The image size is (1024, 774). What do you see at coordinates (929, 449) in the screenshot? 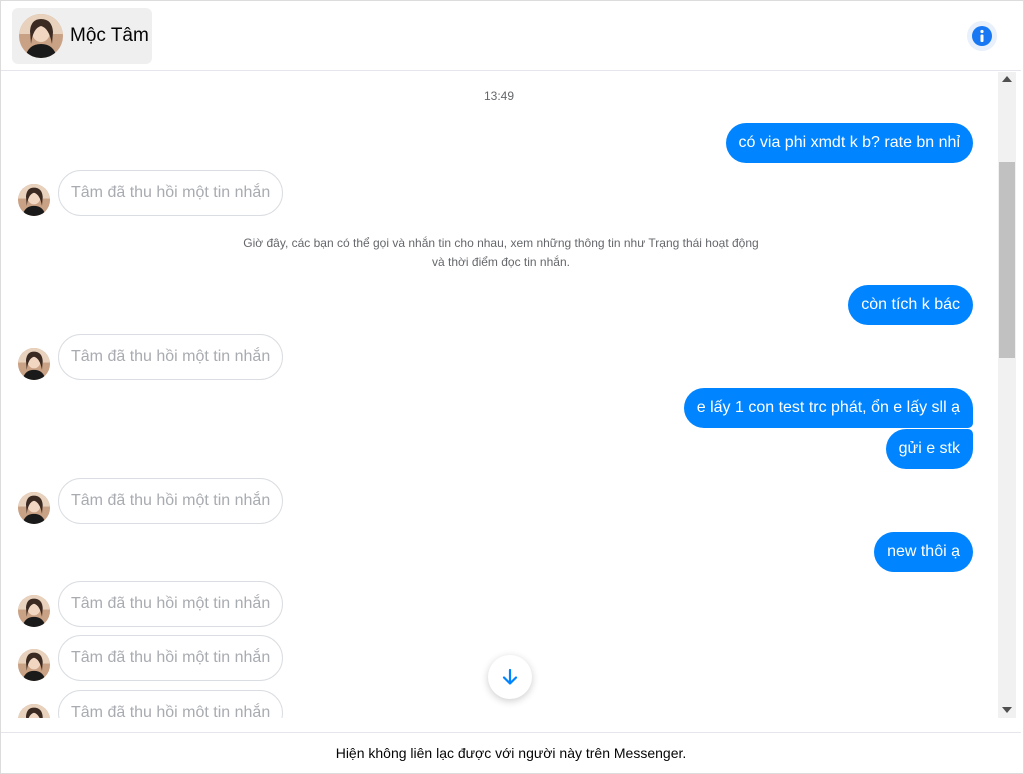
I see `outgoing-message: gửi e stk` at bounding box center [929, 449].